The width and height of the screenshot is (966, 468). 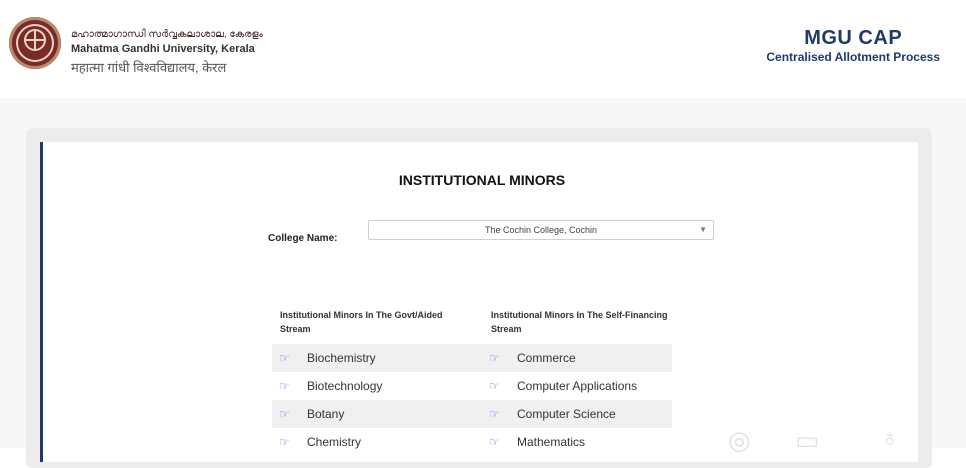 I want to click on university-name-malayalam: മഹാത്മാഗാന്ധി സർവ്വകലാശാല, കേരളം, so click(x=167, y=34).